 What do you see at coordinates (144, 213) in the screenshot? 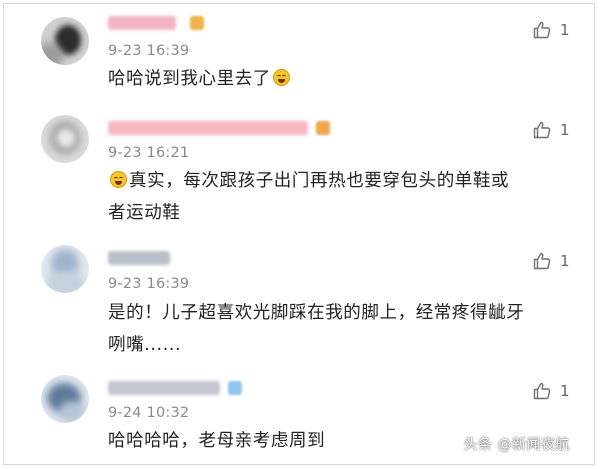
I see `comment-text-line: 者运动鞋` at bounding box center [144, 213].